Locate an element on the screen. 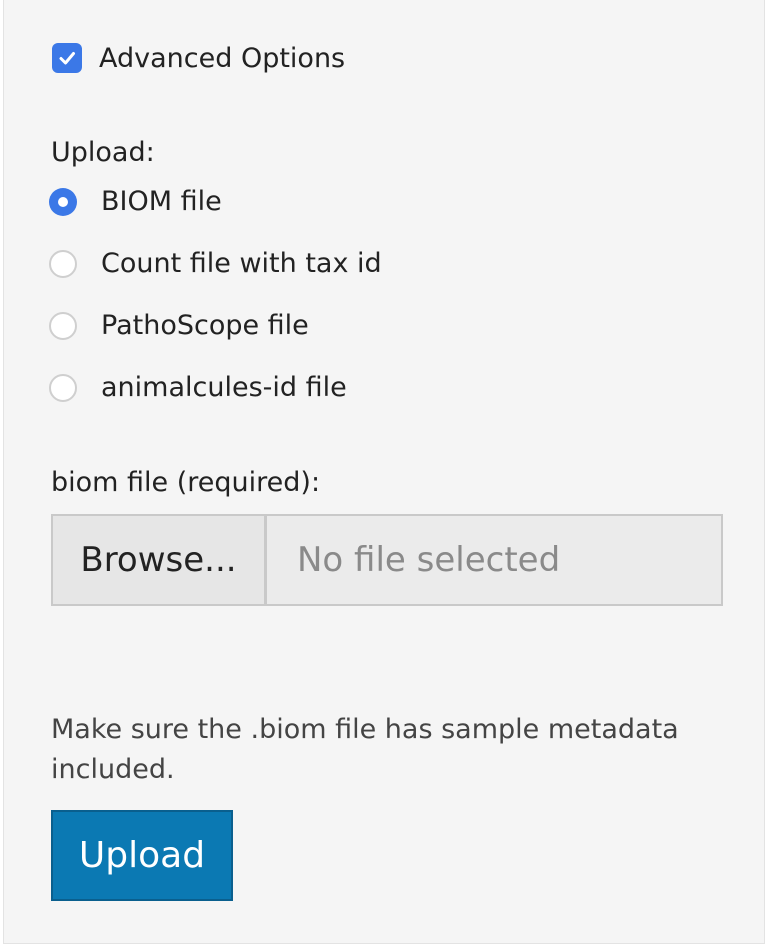 This screenshot has width=770, height=950. checkmark-icon is located at coordinates (67, 58).